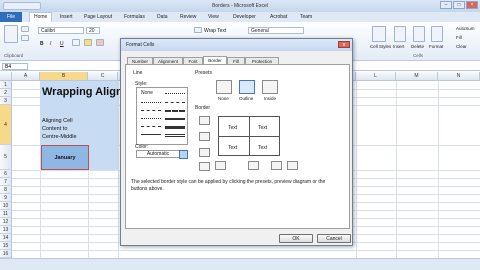 The height and width of the screenshot is (270, 480). I want to click on insert-cells-icon, so click(400, 34).